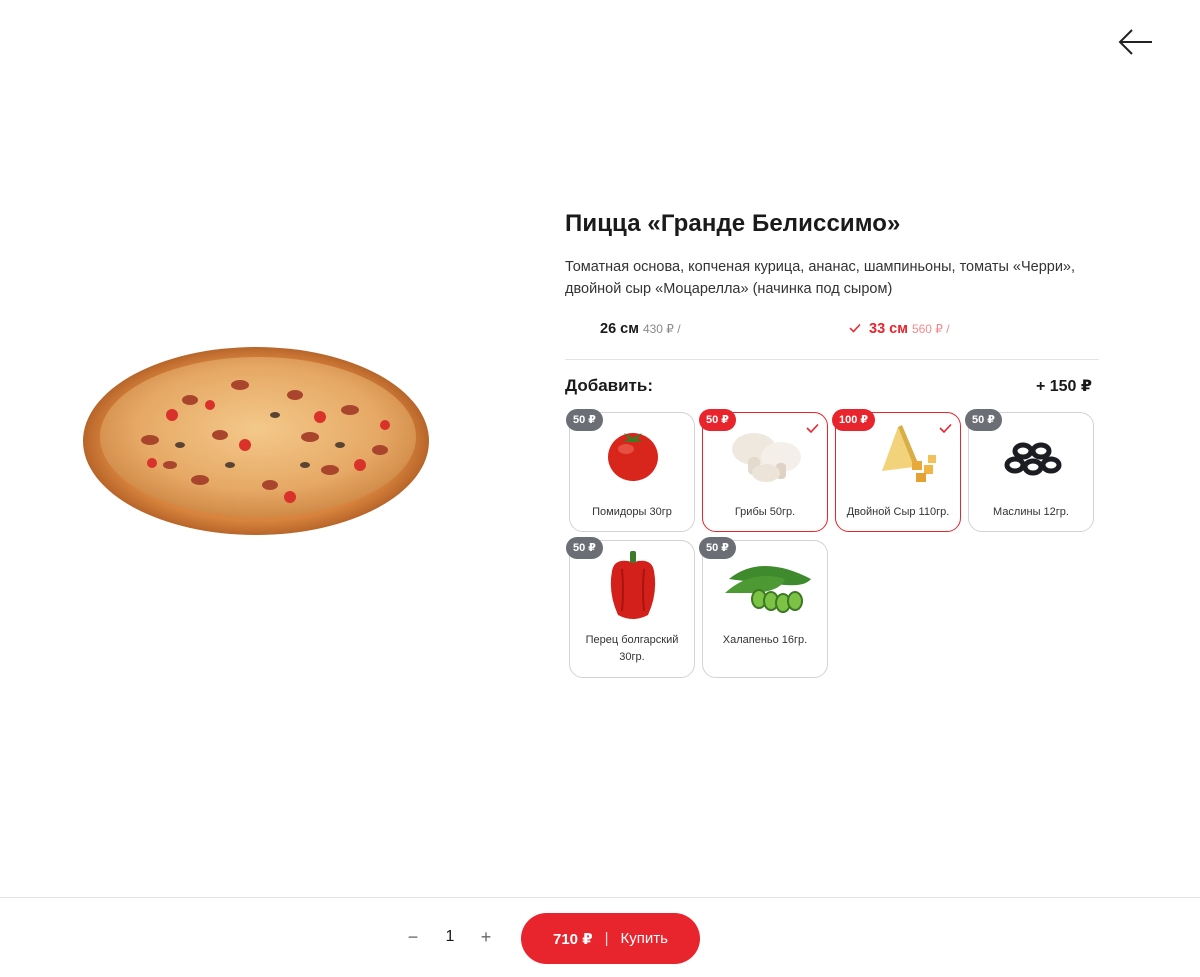 The image size is (1200, 977). Describe the element at coordinates (610, 938) in the screenshot. I see `buy-button: 710 ₽ | Купить` at that location.